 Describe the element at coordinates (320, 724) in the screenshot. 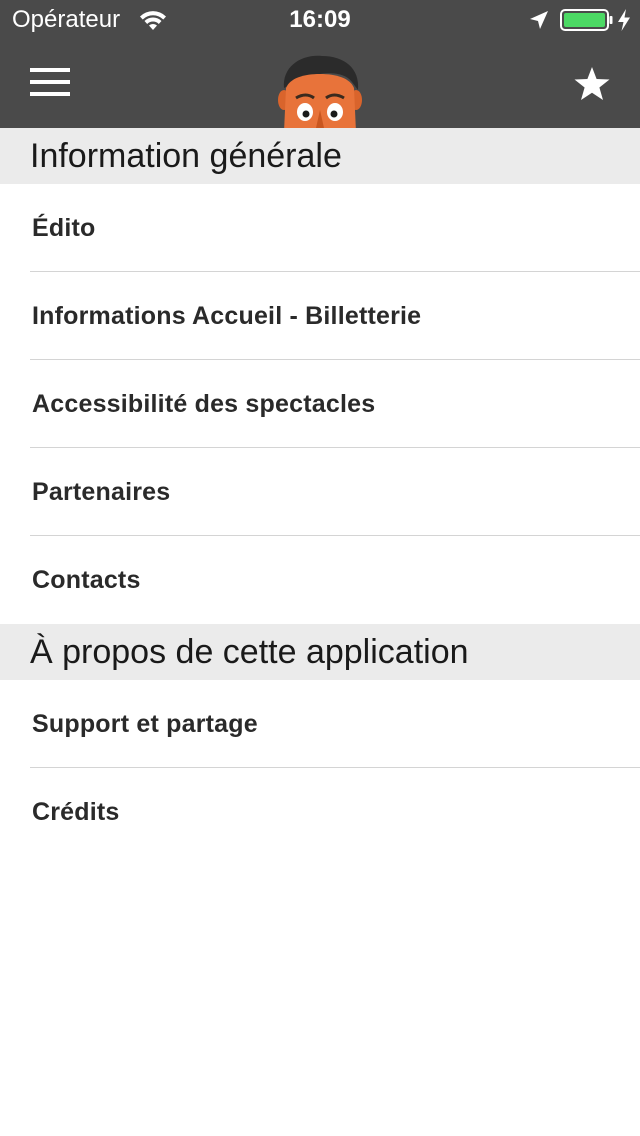

I see `list-item-support-partage: Support et partage` at that location.